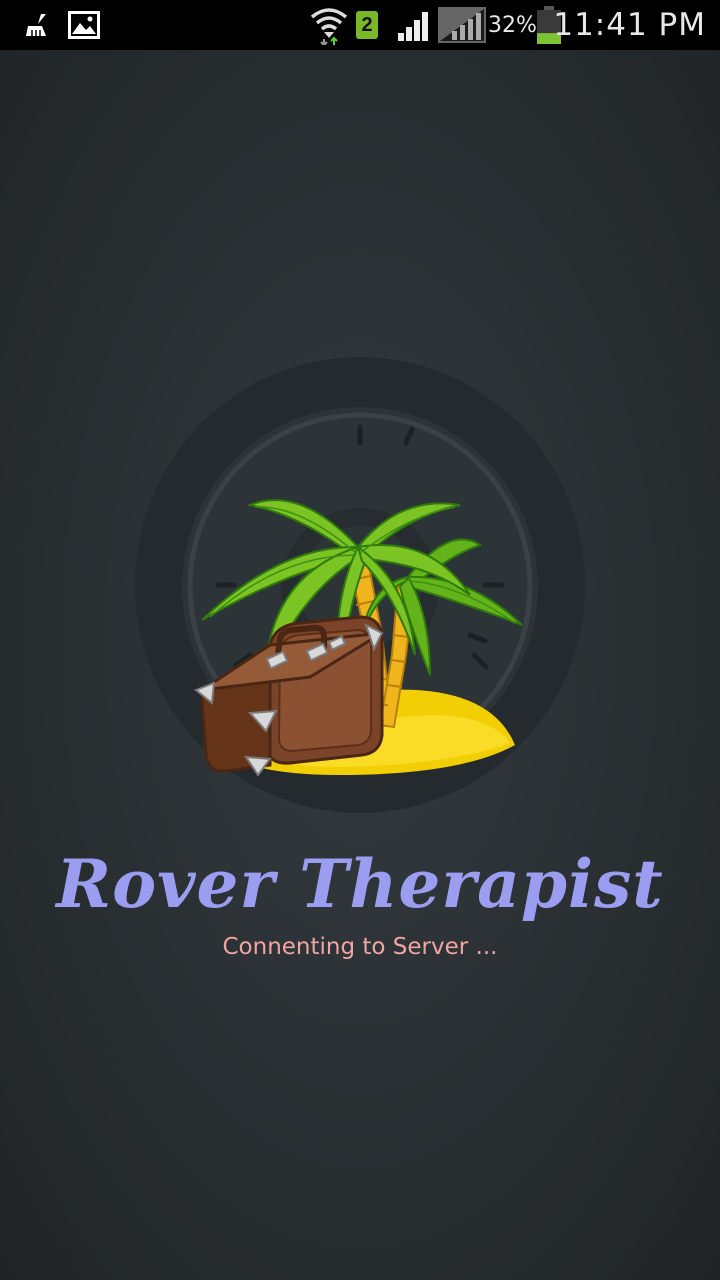 The image size is (720, 1280). I want to click on gallery-icon, so click(84, 25).